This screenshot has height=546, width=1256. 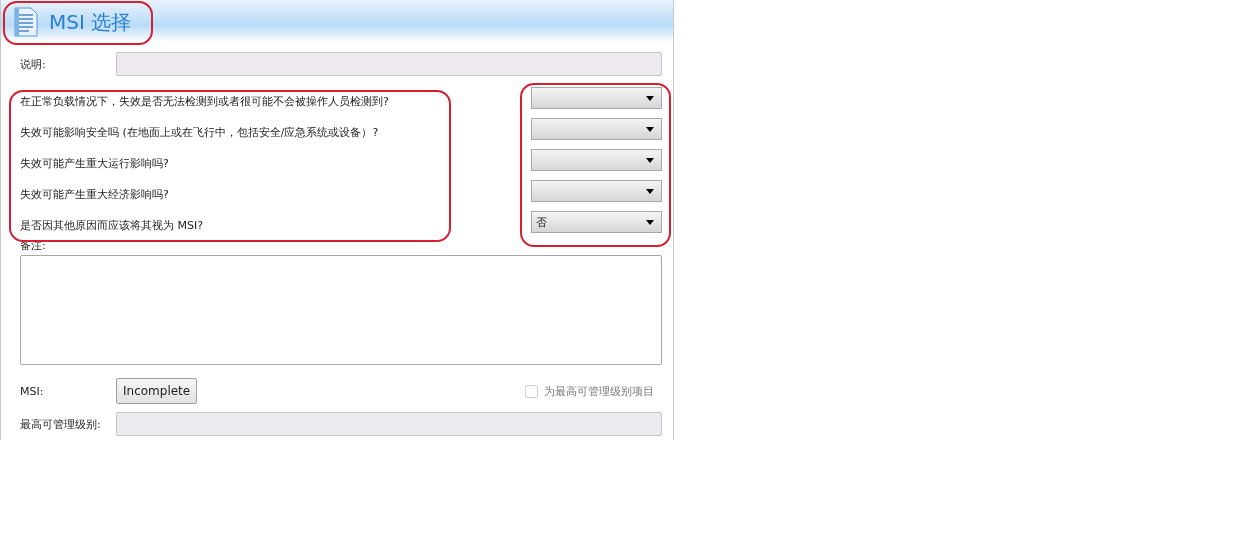 I want to click on description-field, so click(x=389, y=64).